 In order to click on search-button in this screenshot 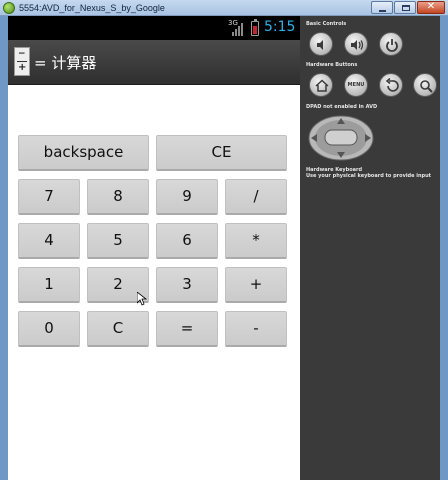, I will do `click(425, 85)`.